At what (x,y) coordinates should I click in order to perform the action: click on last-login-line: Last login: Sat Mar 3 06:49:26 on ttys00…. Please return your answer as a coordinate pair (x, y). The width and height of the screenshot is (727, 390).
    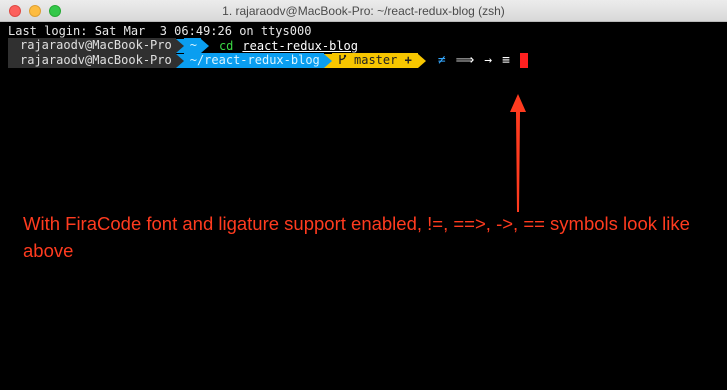
    Looking at the image, I should click on (363, 30).